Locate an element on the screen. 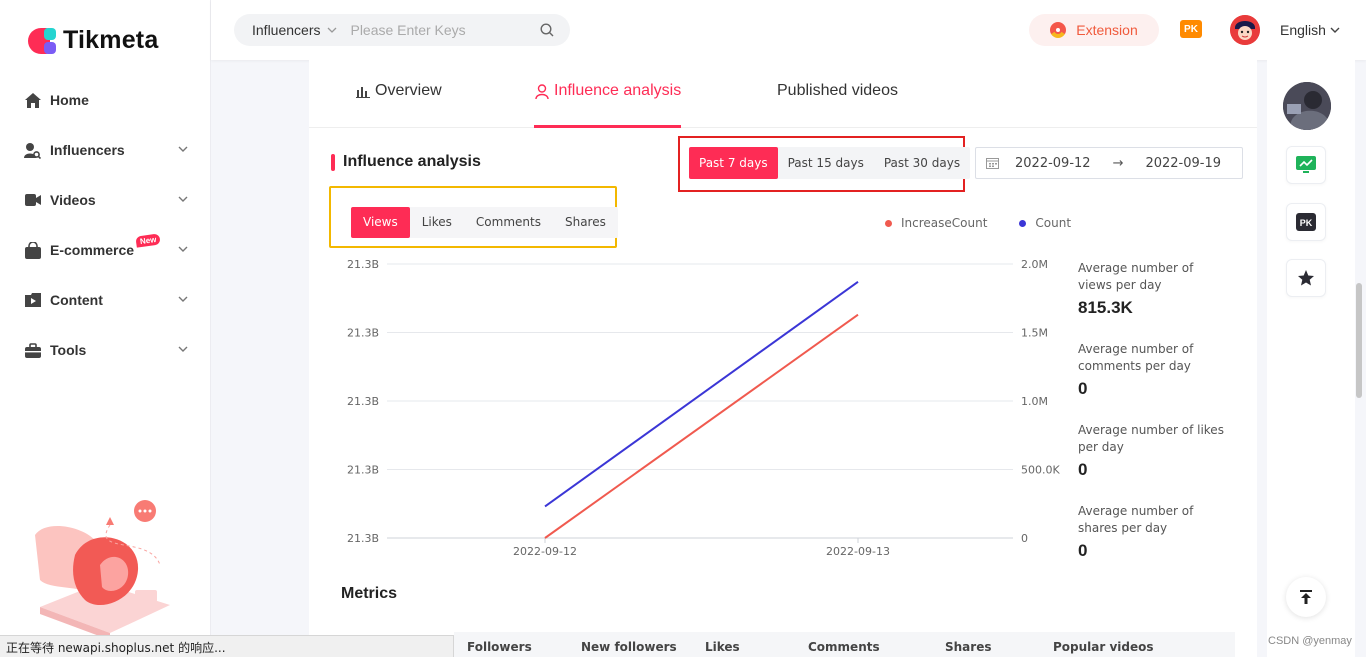 This screenshot has width=1366, height=657. tab-overview: Overview is located at coordinates (399, 91).